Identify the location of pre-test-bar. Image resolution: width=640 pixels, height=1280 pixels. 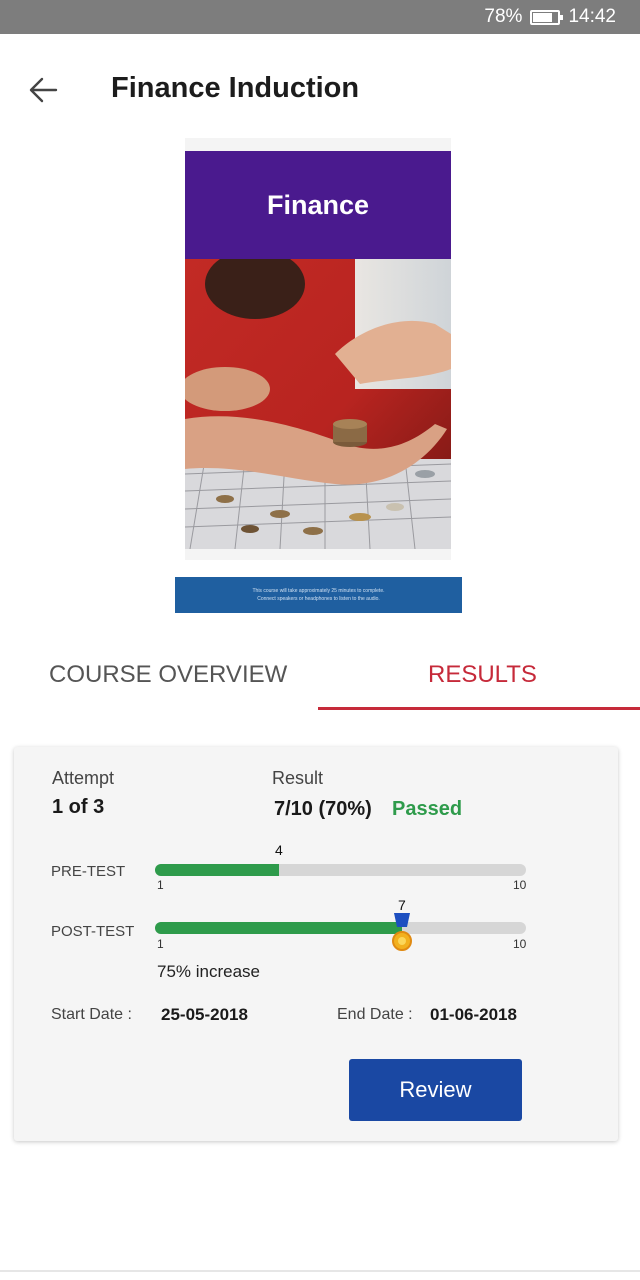
(340, 870).